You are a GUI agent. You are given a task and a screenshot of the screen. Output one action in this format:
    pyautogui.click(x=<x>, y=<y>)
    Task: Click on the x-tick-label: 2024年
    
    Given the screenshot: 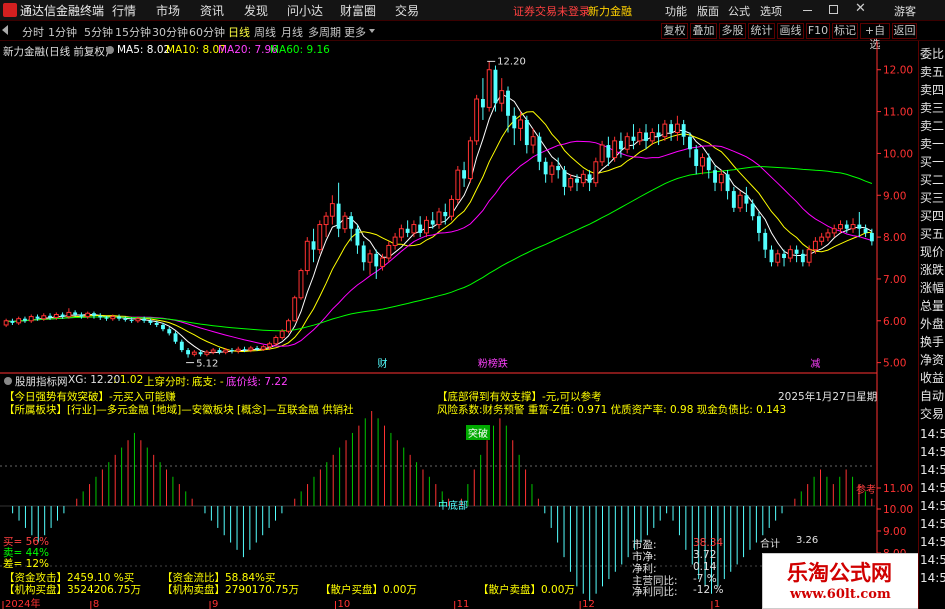 What is the action you would take?
    pyautogui.click(x=22, y=603)
    